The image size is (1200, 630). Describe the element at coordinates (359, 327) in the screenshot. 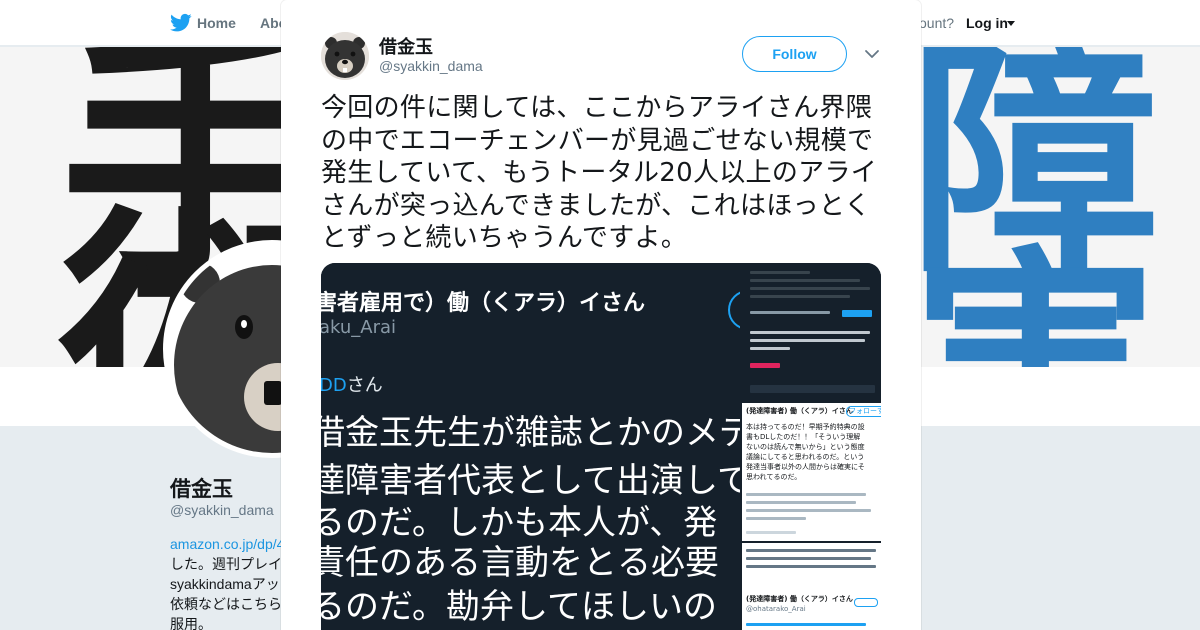

I see `screenshot-handle: aku_Arai` at that location.